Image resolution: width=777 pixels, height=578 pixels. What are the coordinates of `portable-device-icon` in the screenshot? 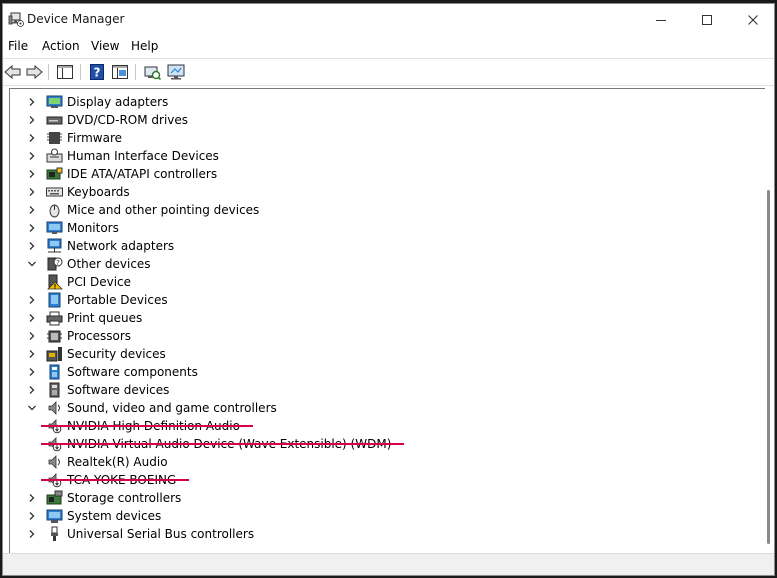 It's located at (54, 300).